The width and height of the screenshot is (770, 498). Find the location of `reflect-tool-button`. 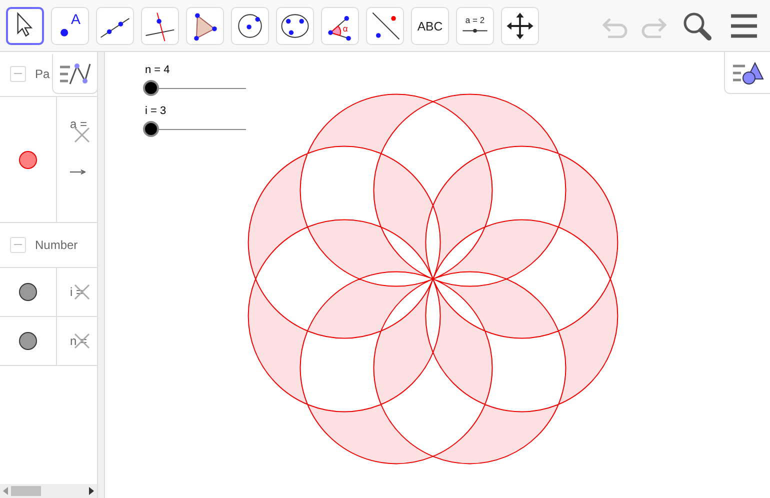

reflect-tool-button is located at coordinates (385, 25).